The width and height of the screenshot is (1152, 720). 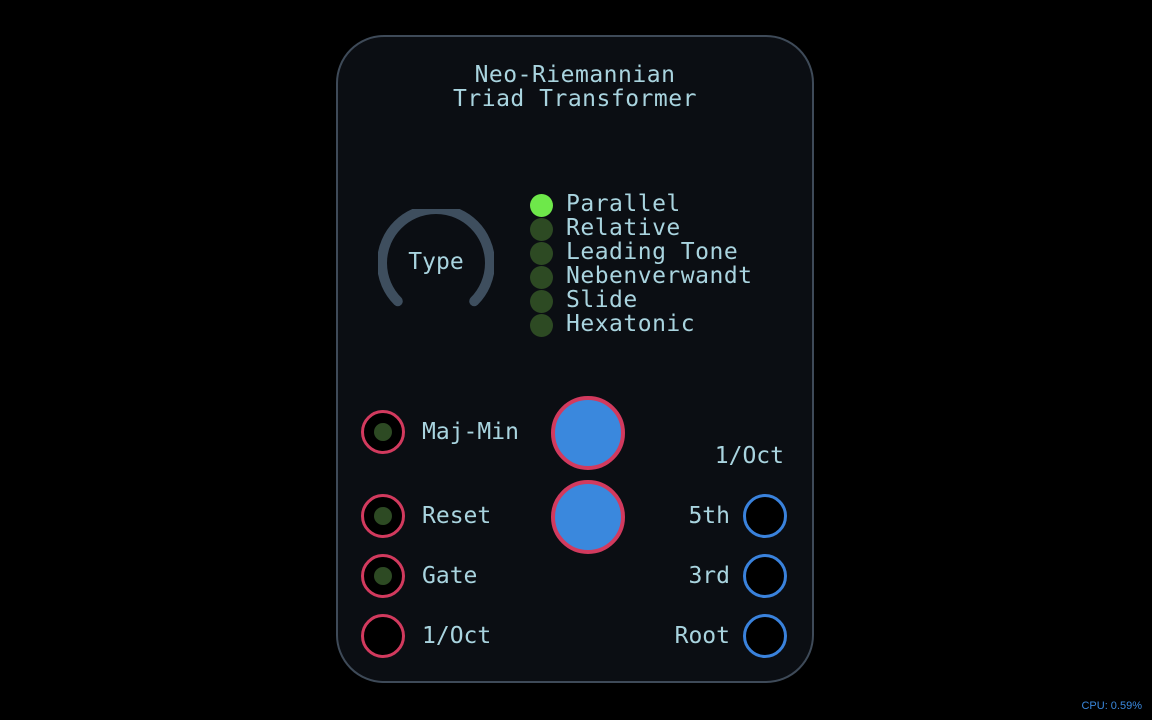 I want to click on oct-input-jack, so click(x=383, y=636).